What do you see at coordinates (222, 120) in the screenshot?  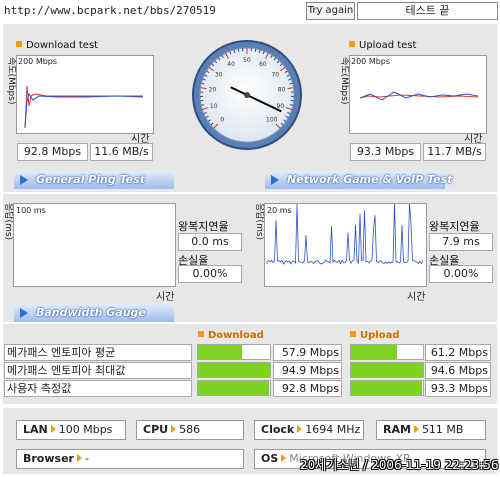 I see `gauge-tick-label: 0` at bounding box center [222, 120].